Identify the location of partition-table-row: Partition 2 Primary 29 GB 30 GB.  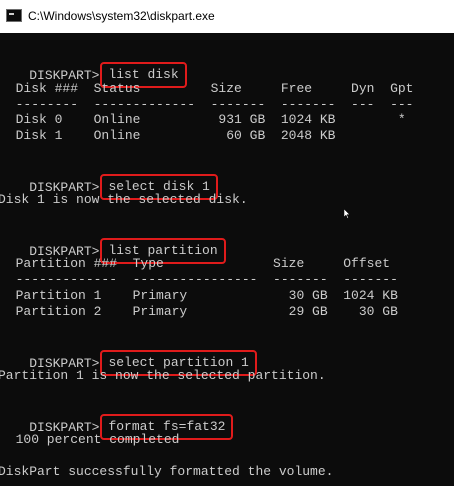
(199, 311).